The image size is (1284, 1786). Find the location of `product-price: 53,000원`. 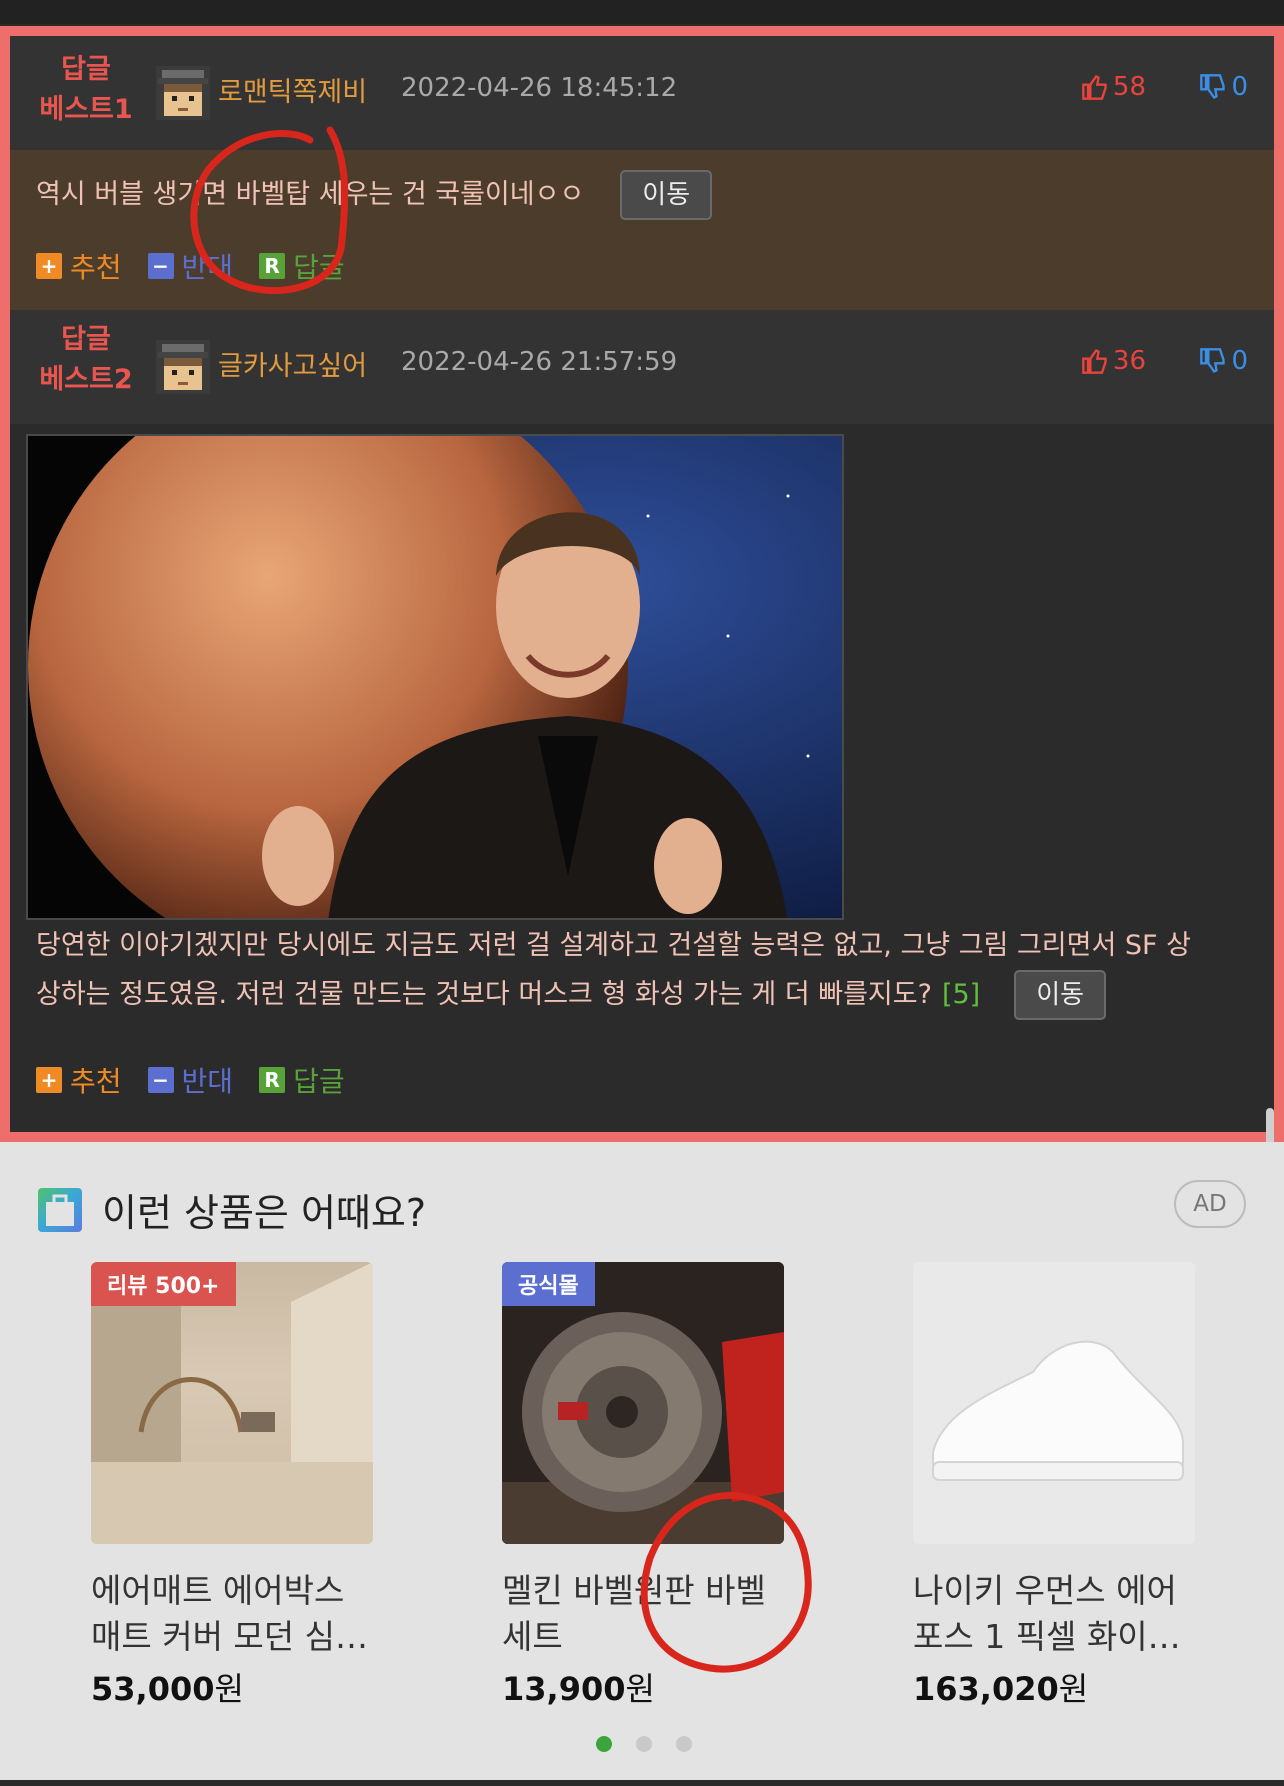

product-price: 53,000원 is located at coordinates (232, 1687).